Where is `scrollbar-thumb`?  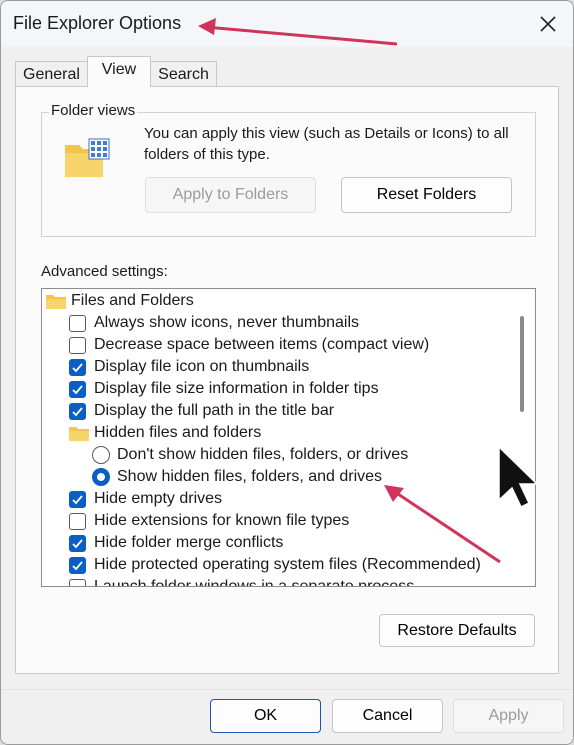 scrollbar-thumb is located at coordinates (522, 364).